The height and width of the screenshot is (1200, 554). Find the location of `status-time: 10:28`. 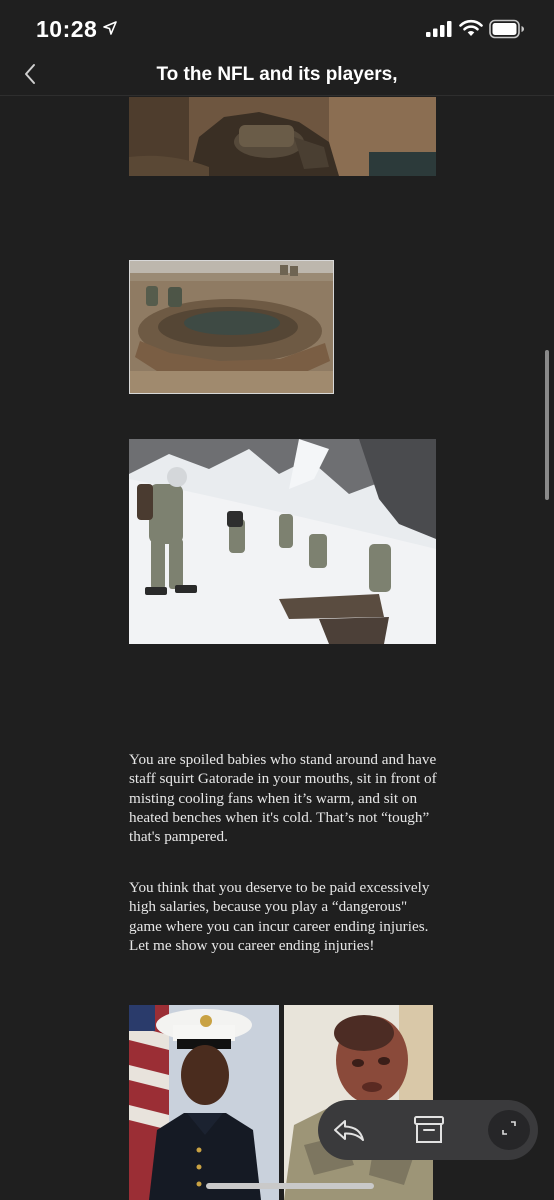

status-time: 10:28 is located at coordinates (67, 29).